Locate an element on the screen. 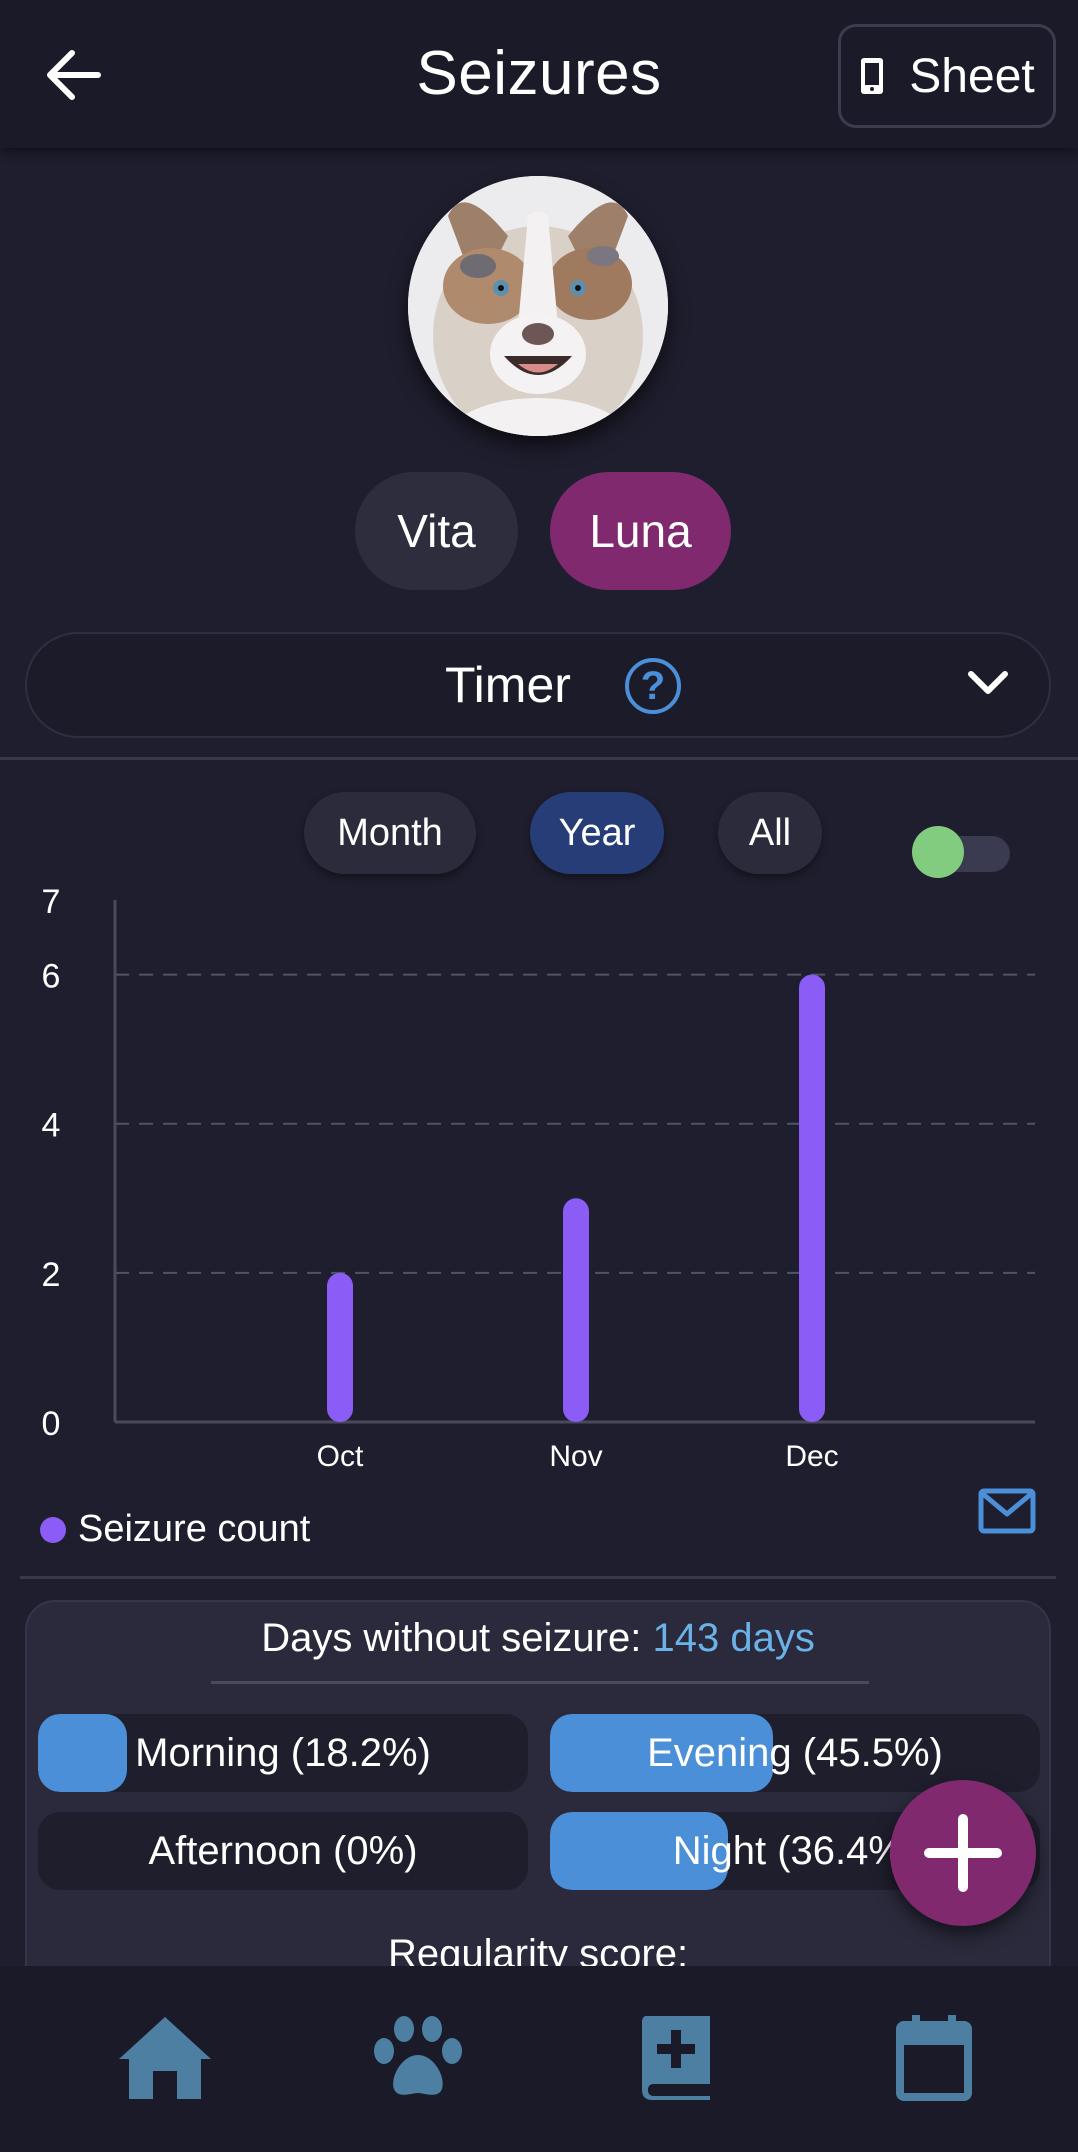  legend-label: Seizure count is located at coordinates (194, 1529).